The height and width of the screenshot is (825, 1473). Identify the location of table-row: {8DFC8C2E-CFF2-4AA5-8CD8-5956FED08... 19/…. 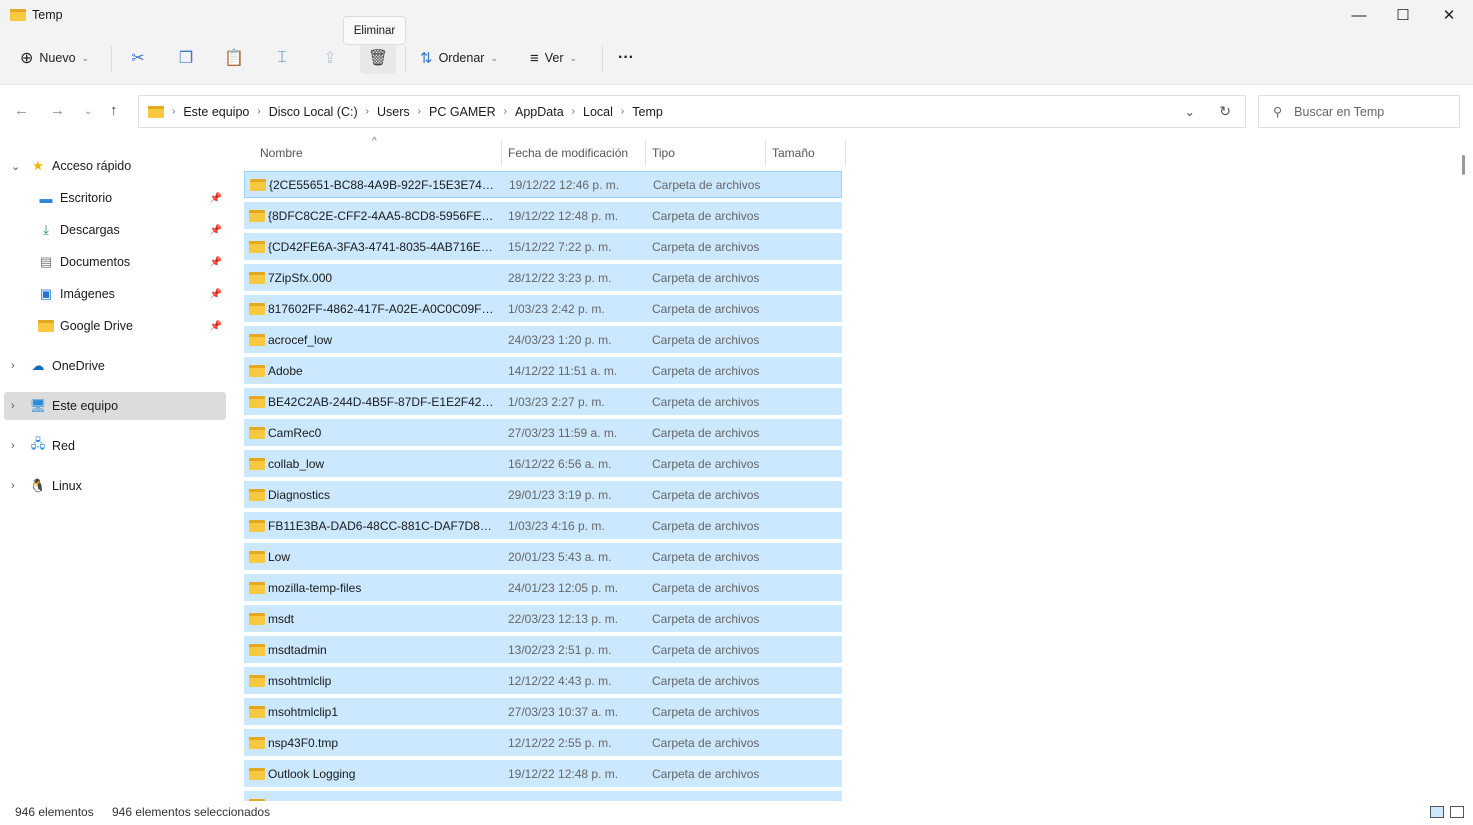
(543, 215).